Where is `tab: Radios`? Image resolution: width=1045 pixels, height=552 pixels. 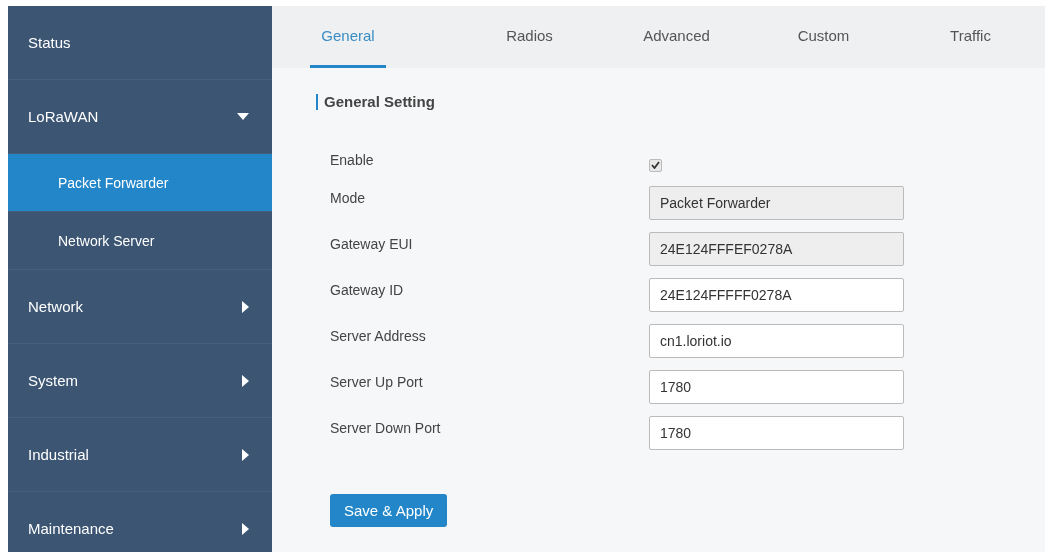 tab: Radios is located at coordinates (529, 37).